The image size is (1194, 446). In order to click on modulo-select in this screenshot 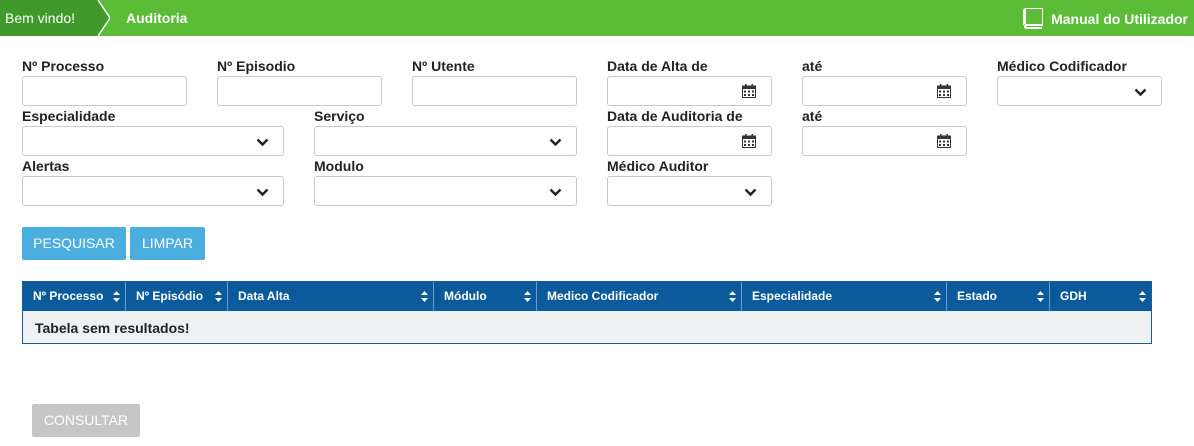, I will do `click(445, 191)`.